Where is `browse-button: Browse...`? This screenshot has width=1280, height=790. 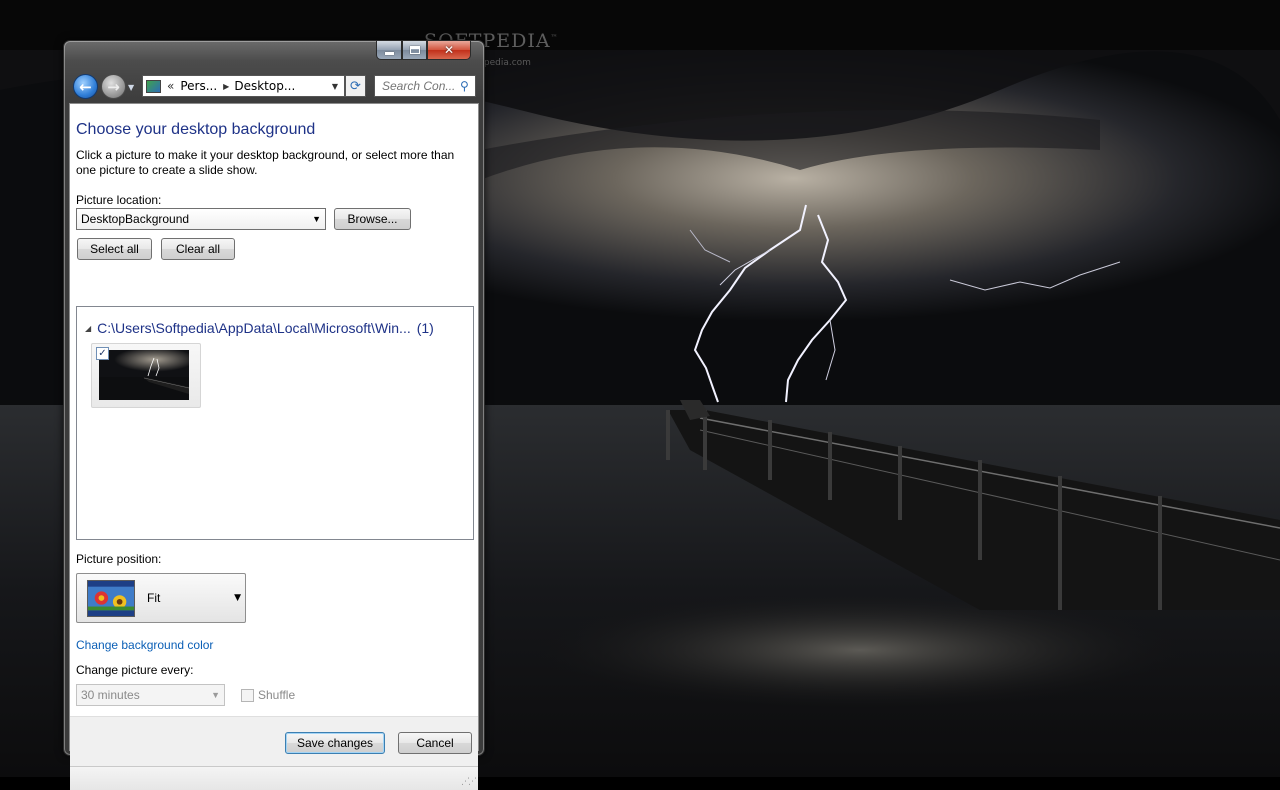
browse-button: Browse... is located at coordinates (372, 219).